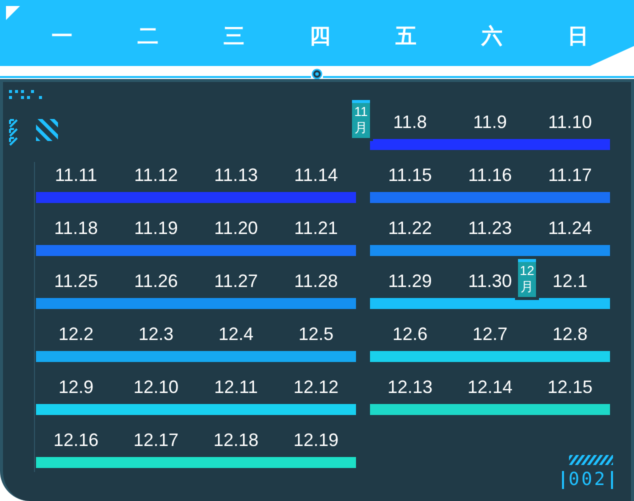 The width and height of the screenshot is (634, 501). Describe the element at coordinates (490, 228) in the screenshot. I see `date-label: 11.23` at that location.